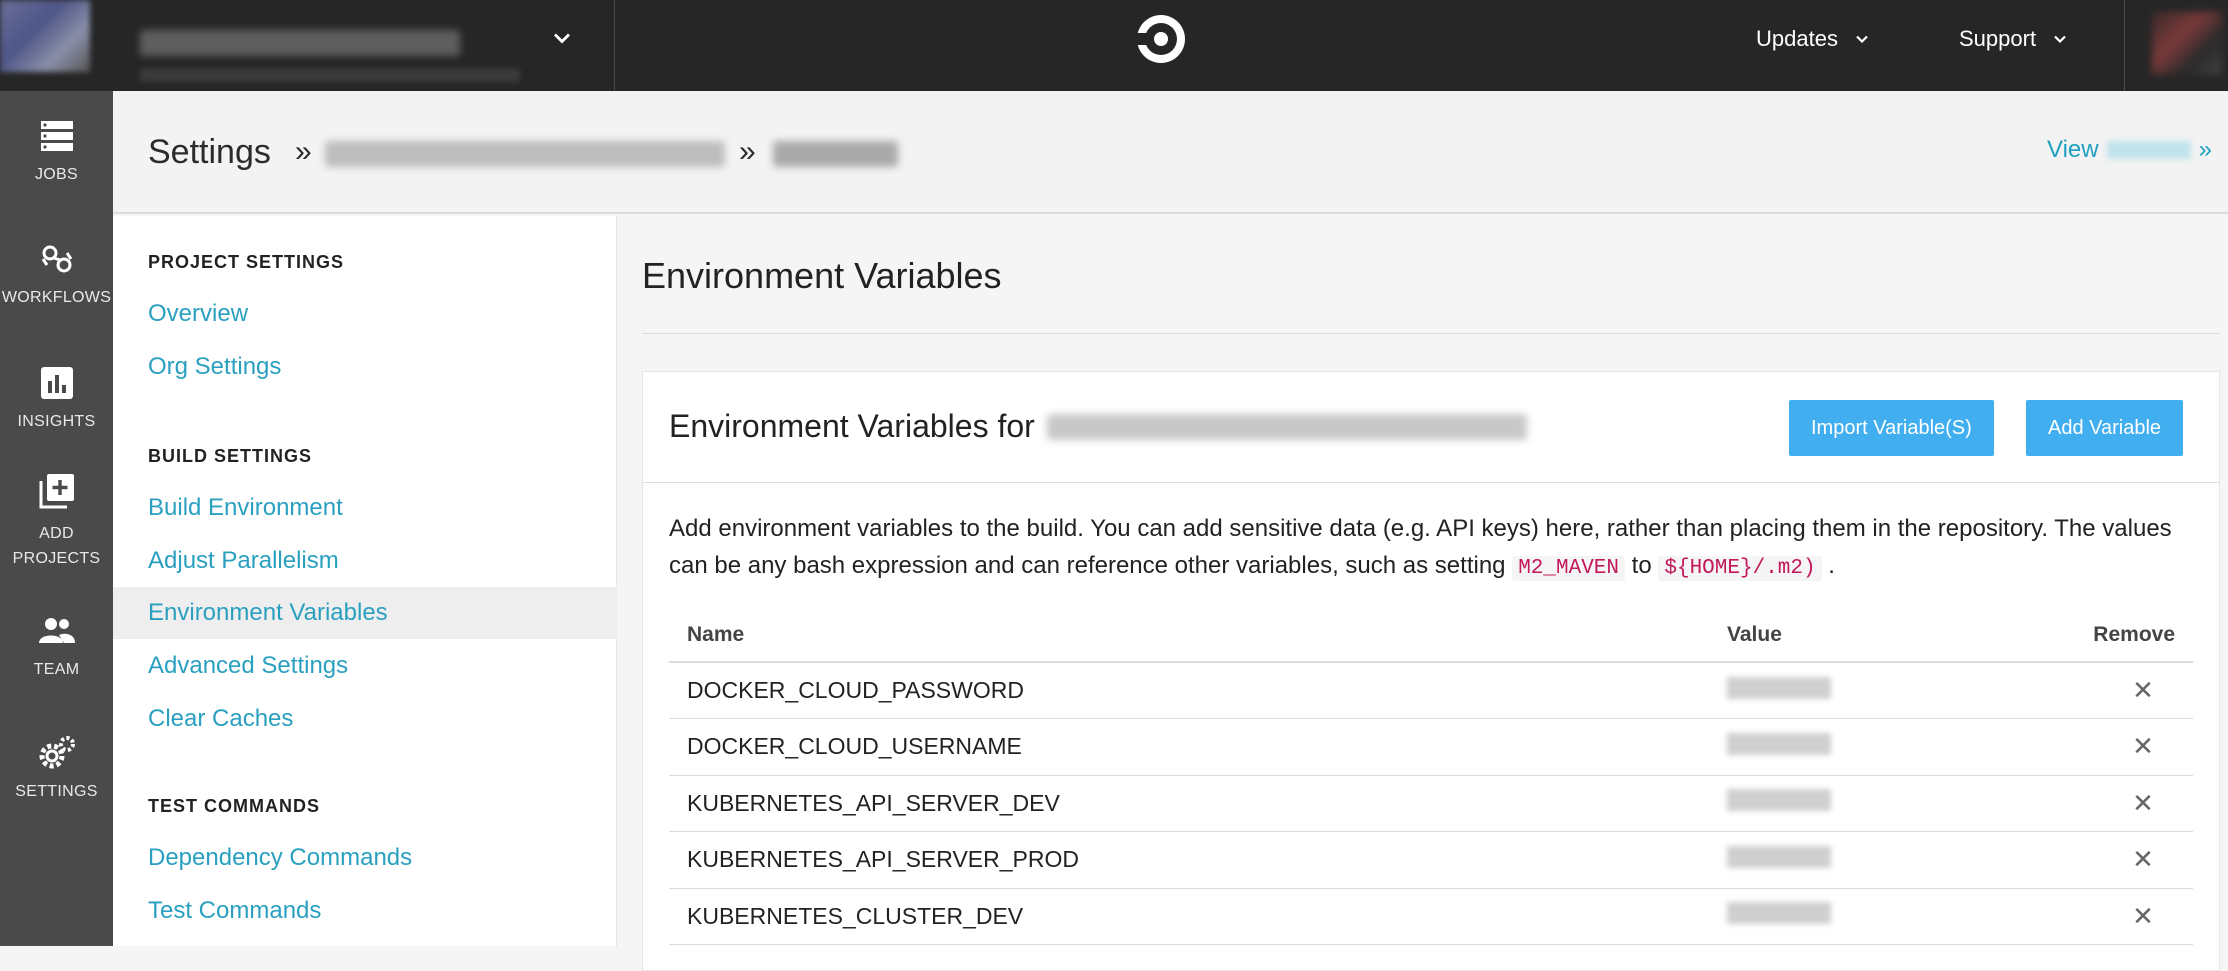  Describe the element at coordinates (56, 521) in the screenshot. I see `nav-add-projects: ADD PROJECTS` at that location.